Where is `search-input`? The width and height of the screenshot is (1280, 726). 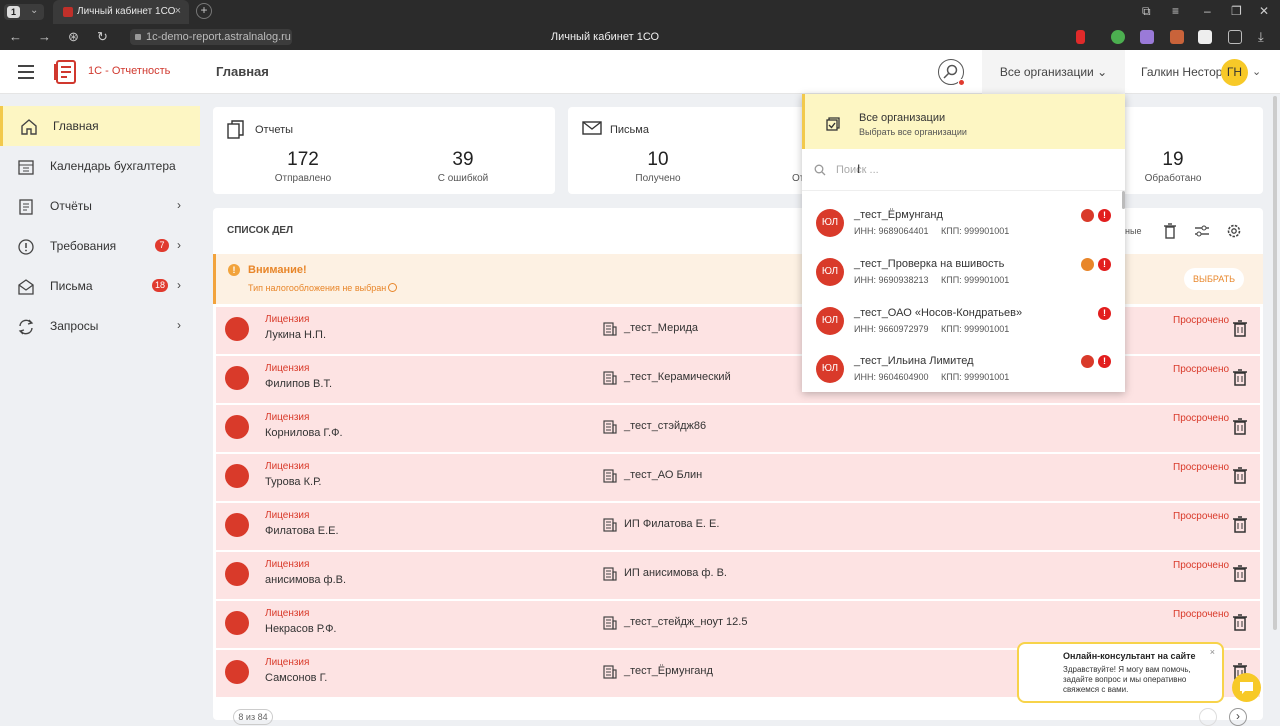 search-input is located at coordinates (966, 170).